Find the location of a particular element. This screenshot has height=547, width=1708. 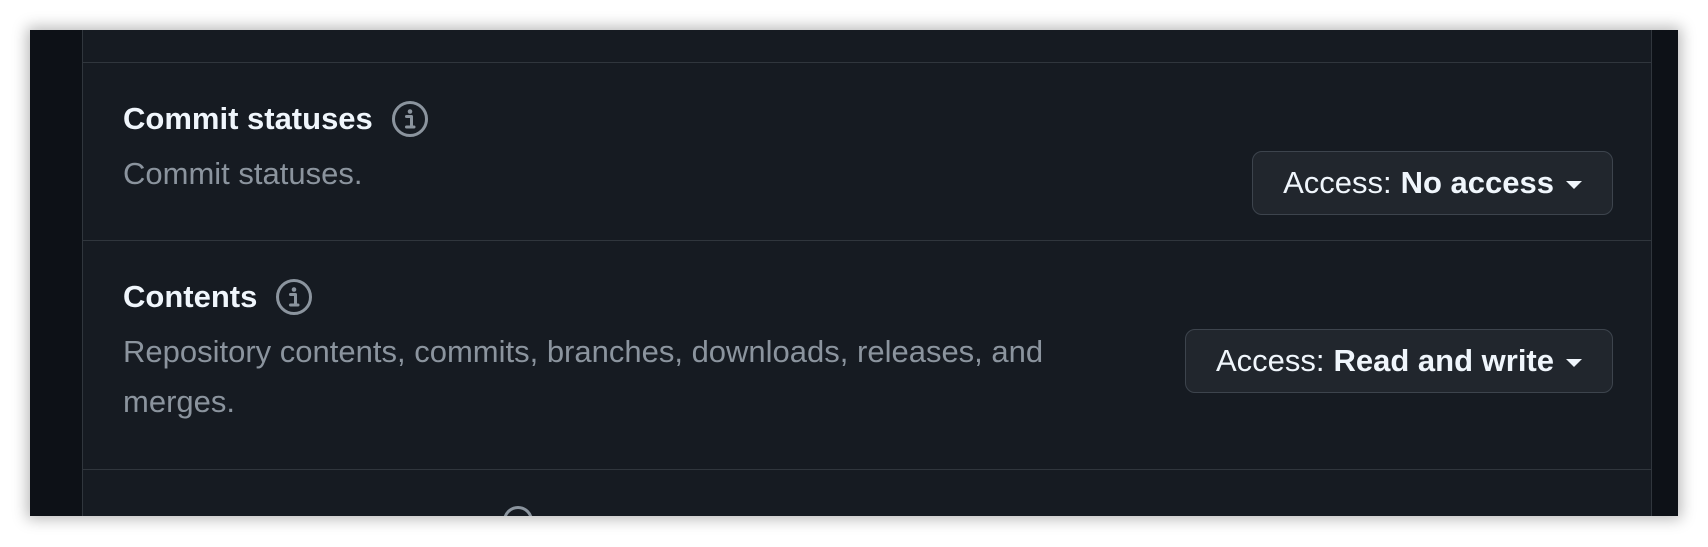

access-value: Read and write is located at coordinates (1444, 360).